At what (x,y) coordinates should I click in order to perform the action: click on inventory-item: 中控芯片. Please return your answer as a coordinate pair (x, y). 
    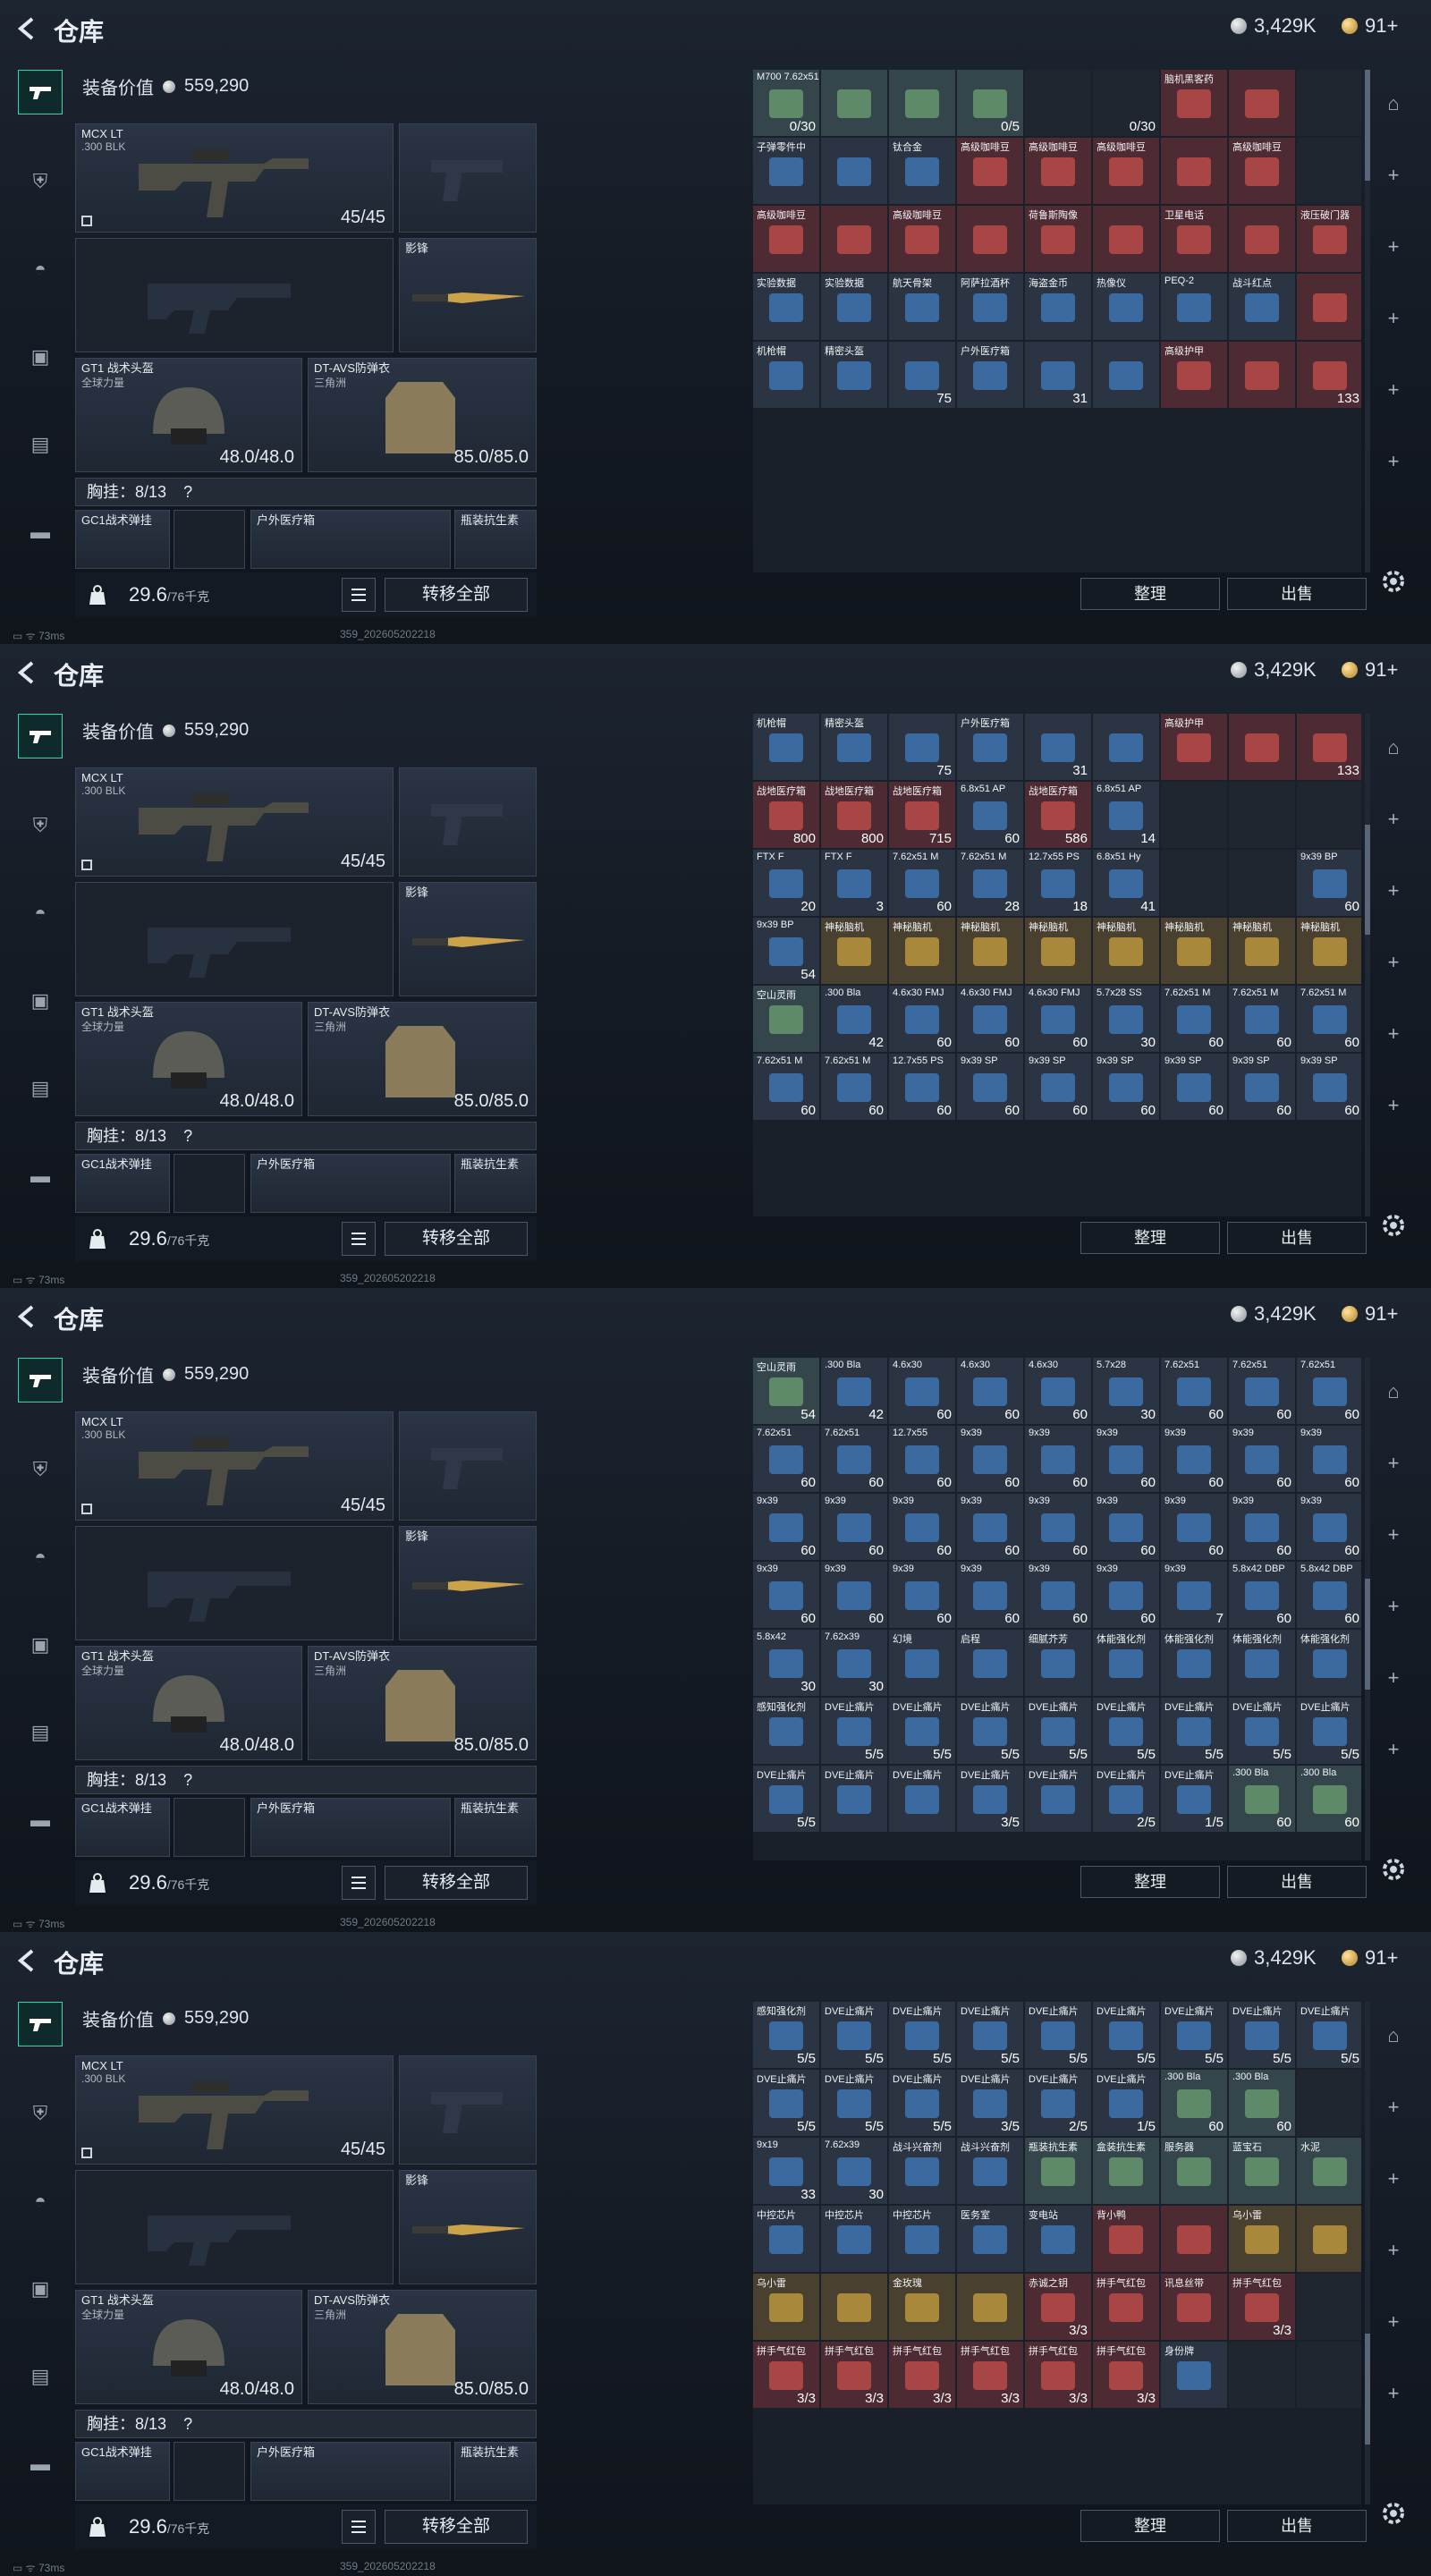
    Looking at the image, I should click on (786, 2239).